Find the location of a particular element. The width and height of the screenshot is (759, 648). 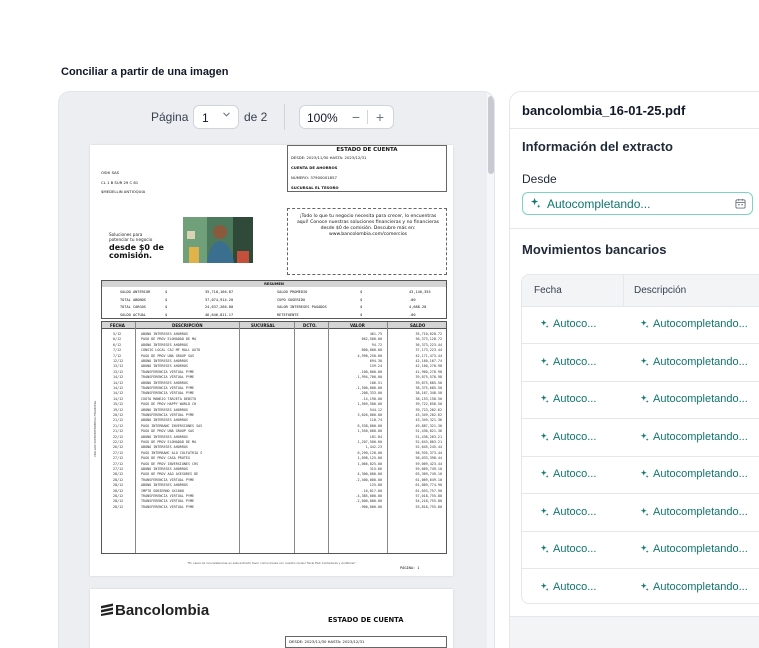

movement-value: 544.12 is located at coordinates (375, 409).